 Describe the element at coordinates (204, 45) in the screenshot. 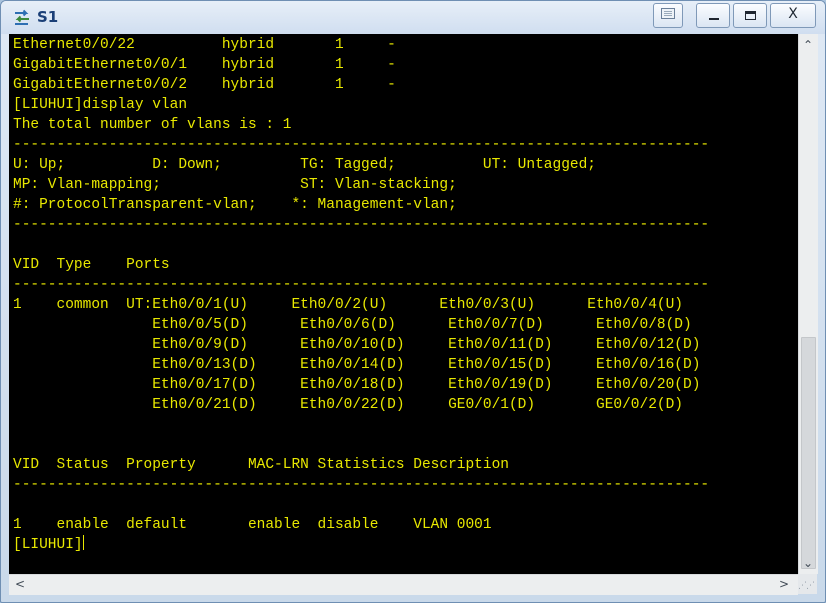

I see `terminal-line: Ethernet0/0/22 hybrid 1 -` at that location.